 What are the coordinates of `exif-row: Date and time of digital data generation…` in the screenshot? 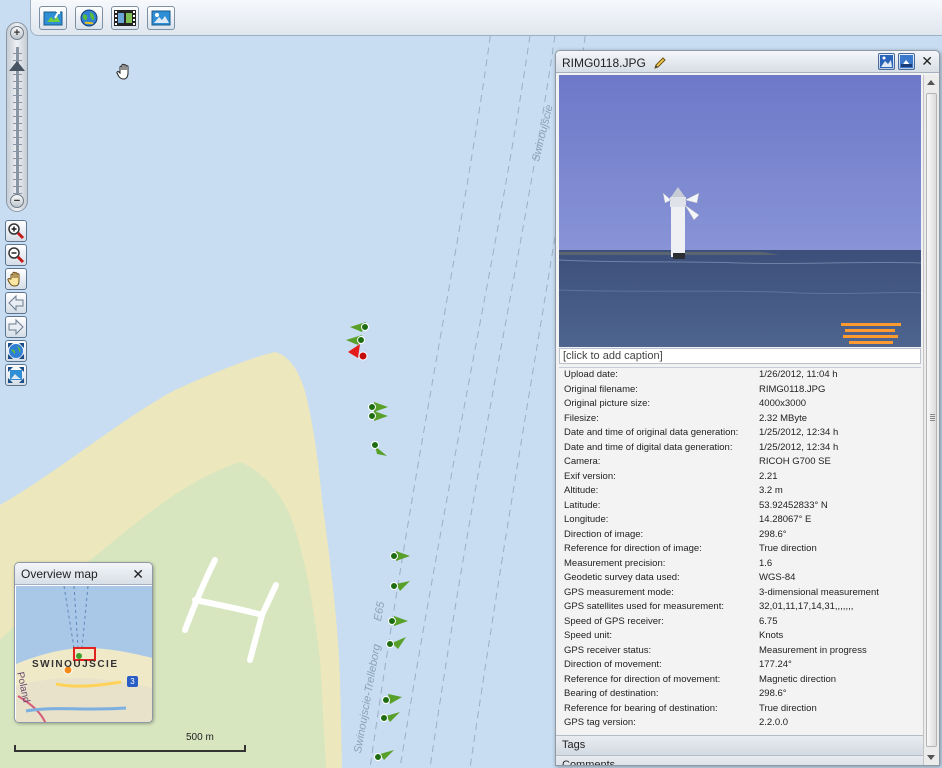 It's located at (740, 448).